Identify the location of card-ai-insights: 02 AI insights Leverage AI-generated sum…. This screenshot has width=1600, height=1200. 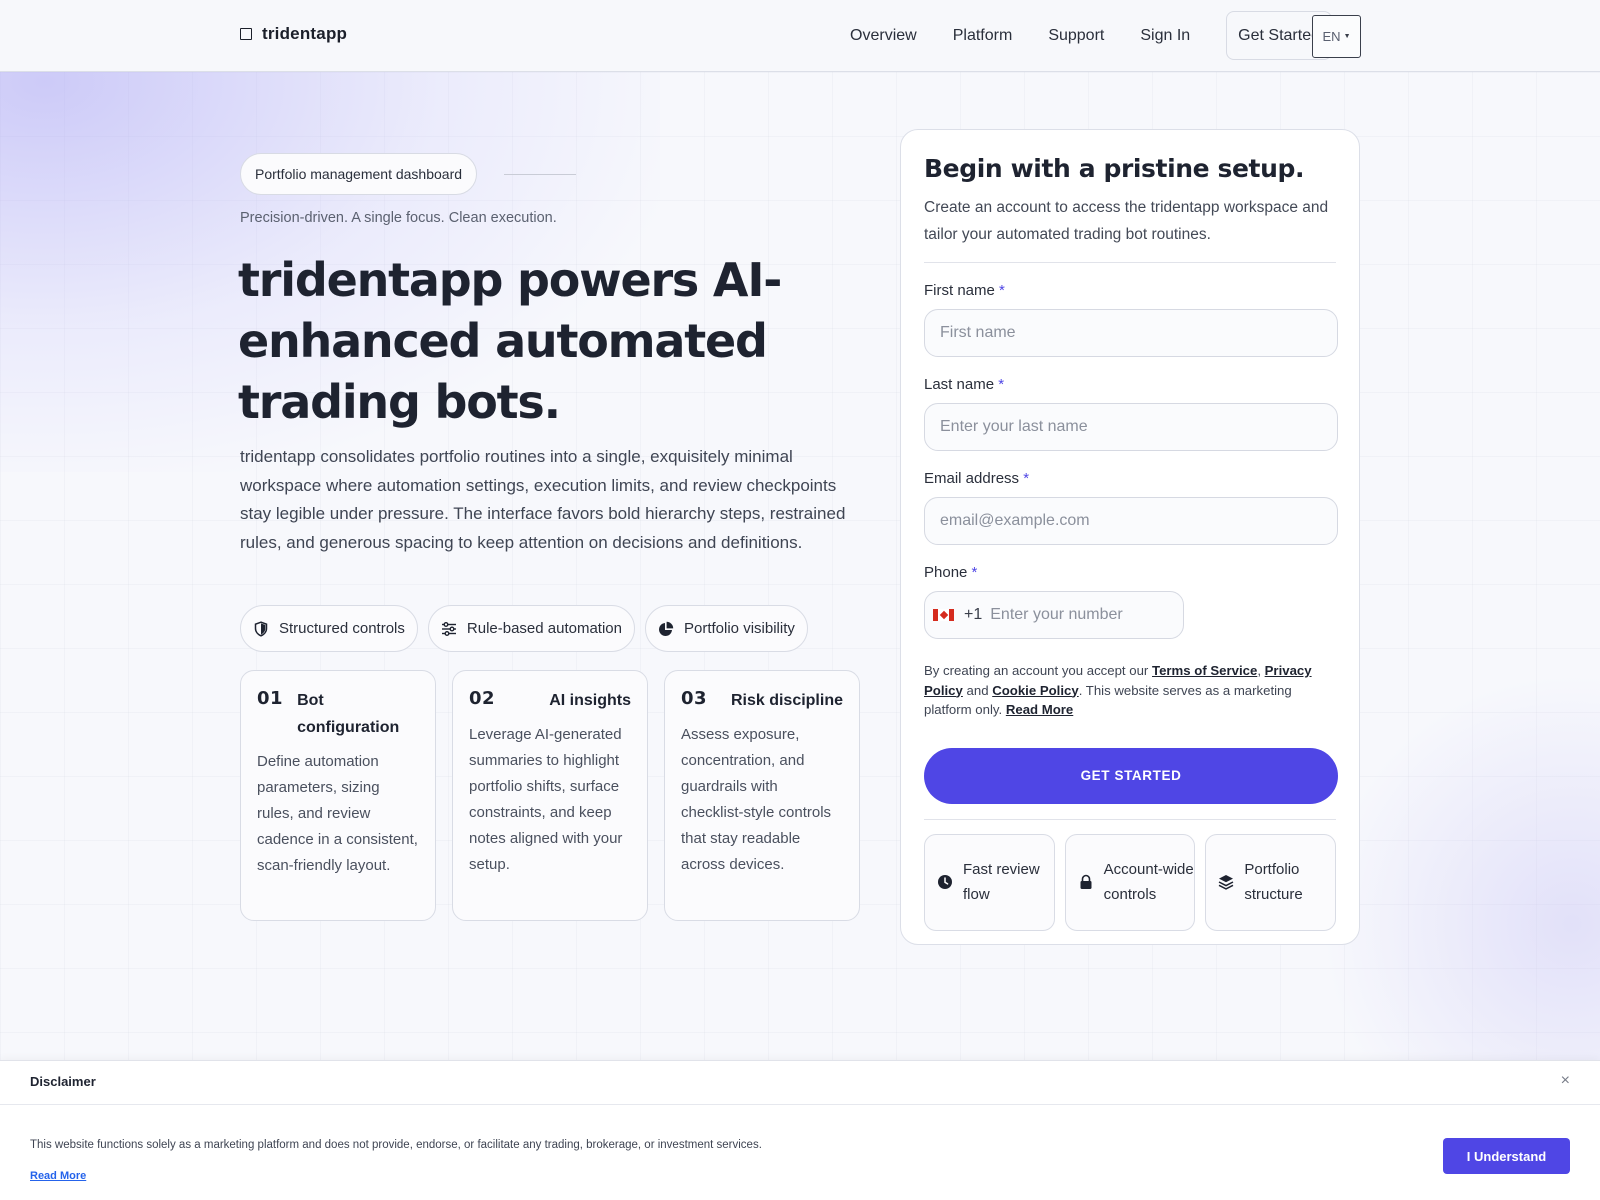
(550, 795).